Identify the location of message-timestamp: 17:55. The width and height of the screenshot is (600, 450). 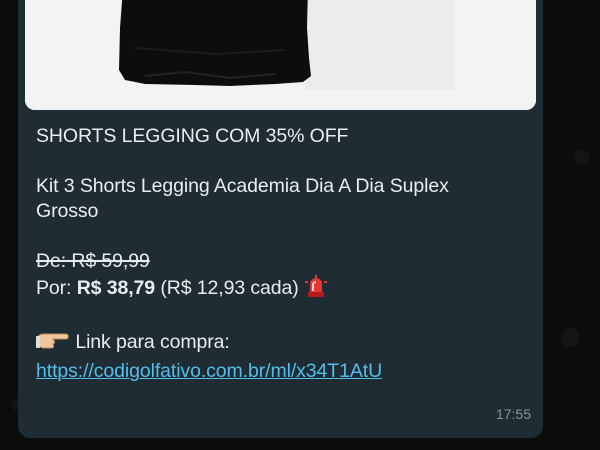
(513, 414).